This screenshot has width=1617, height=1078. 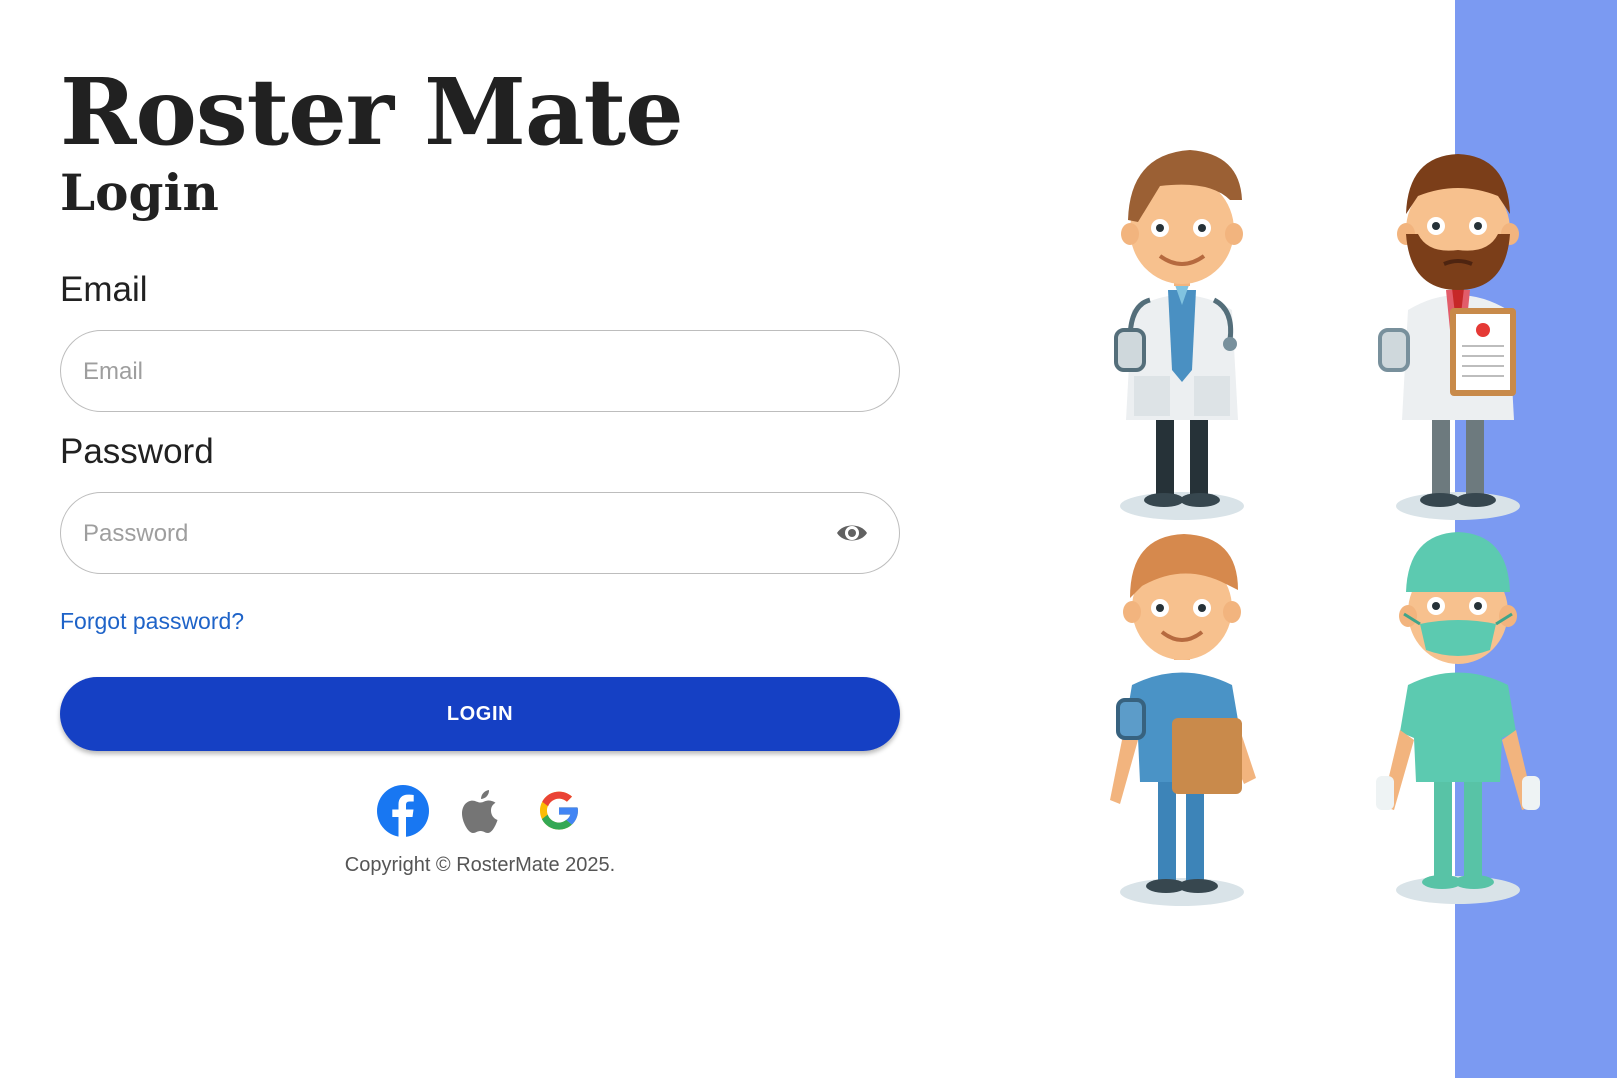 I want to click on facebook-icon, so click(x=403, y=811).